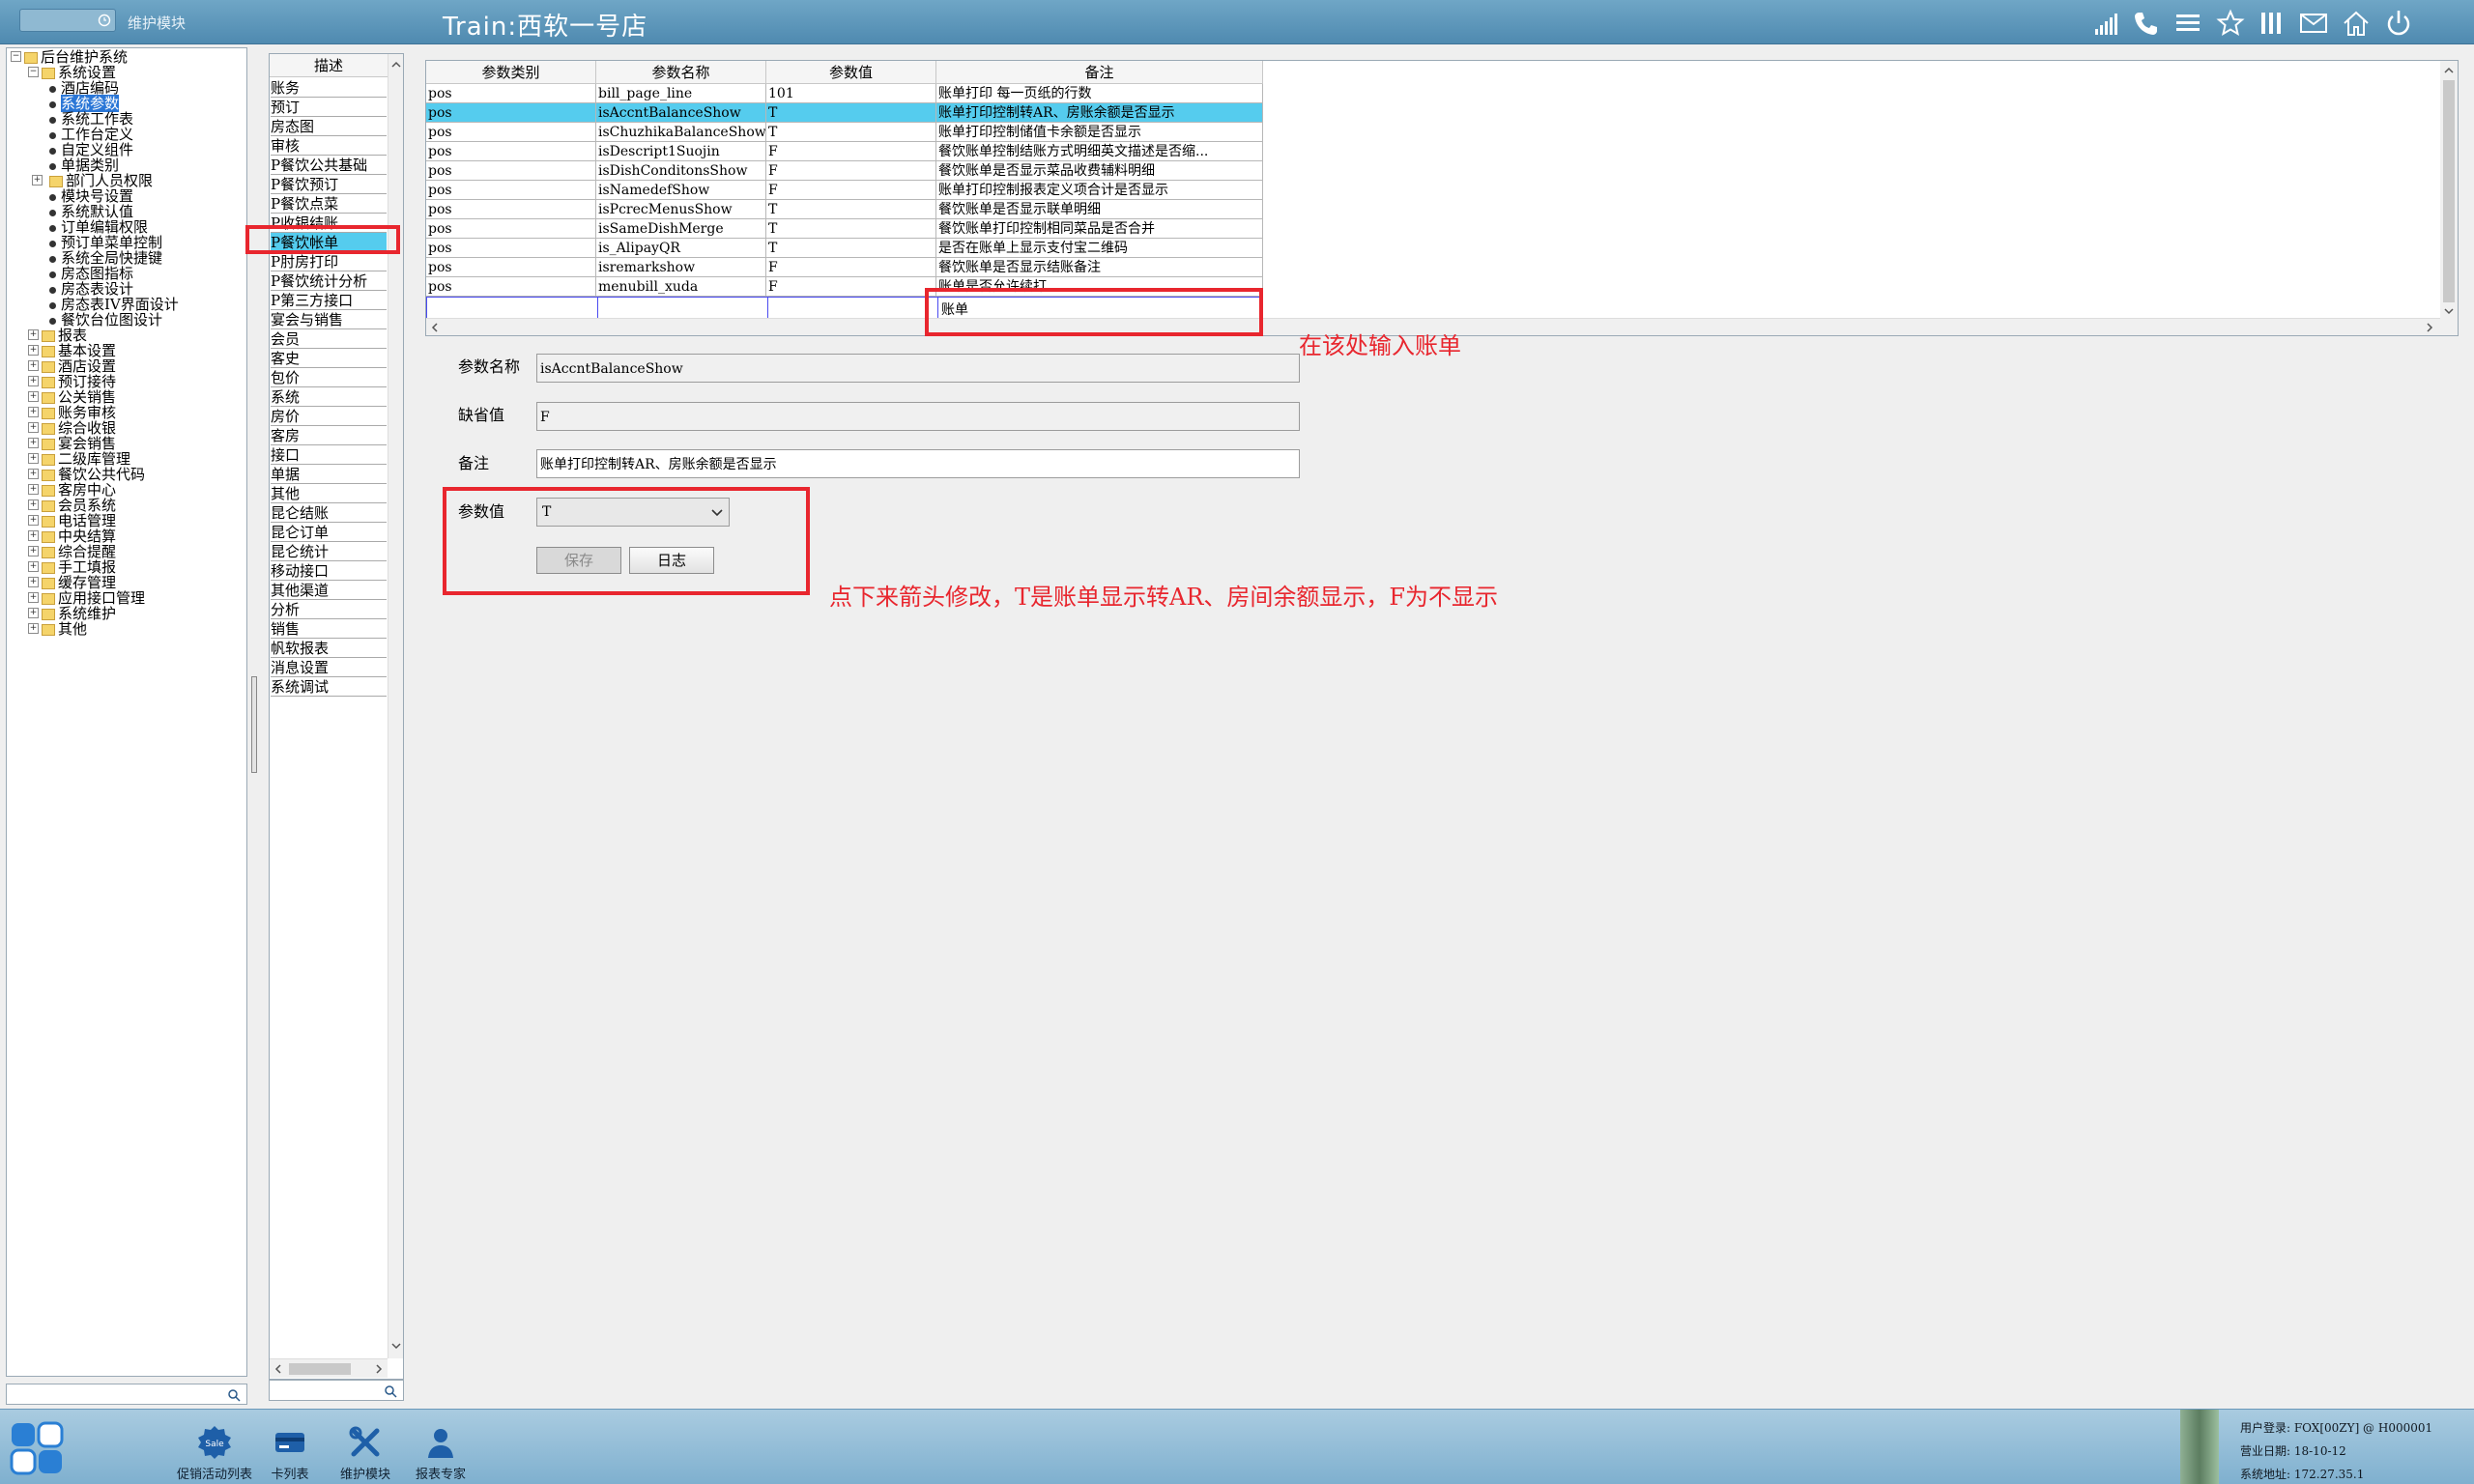  I want to click on description-item: P餐饮公共基础, so click(329, 166).